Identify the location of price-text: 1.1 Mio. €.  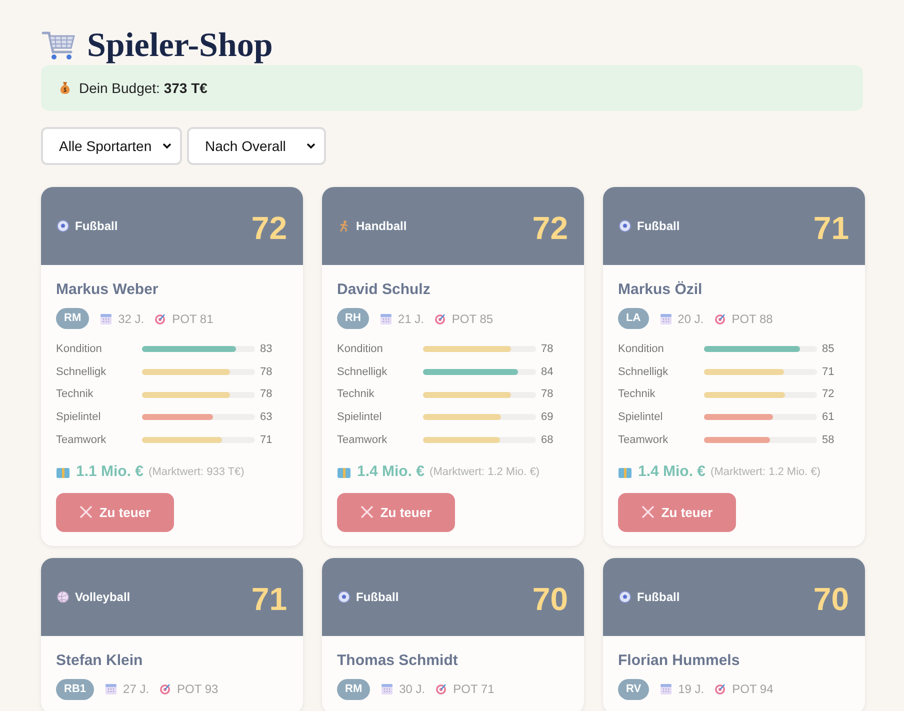
(110, 472).